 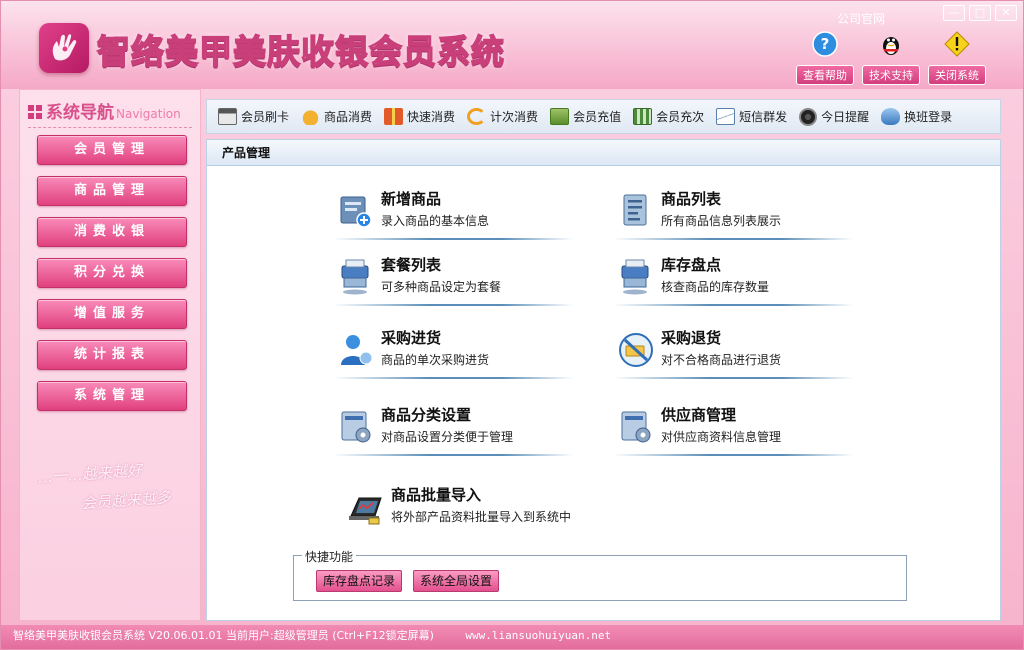 What do you see at coordinates (916, 117) in the screenshot?
I see `toolbar-shift-login: 换班登录` at bounding box center [916, 117].